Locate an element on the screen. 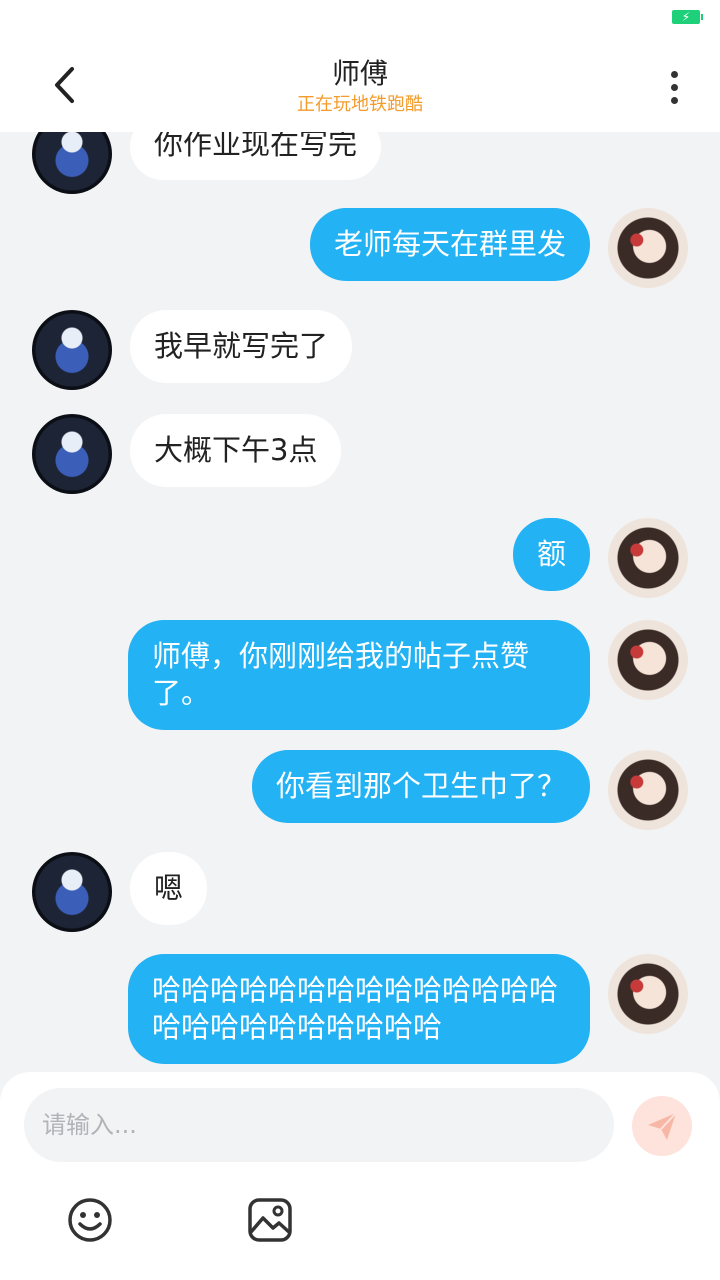 The width and height of the screenshot is (720, 1280). emoji-icon is located at coordinates (90, 1220).